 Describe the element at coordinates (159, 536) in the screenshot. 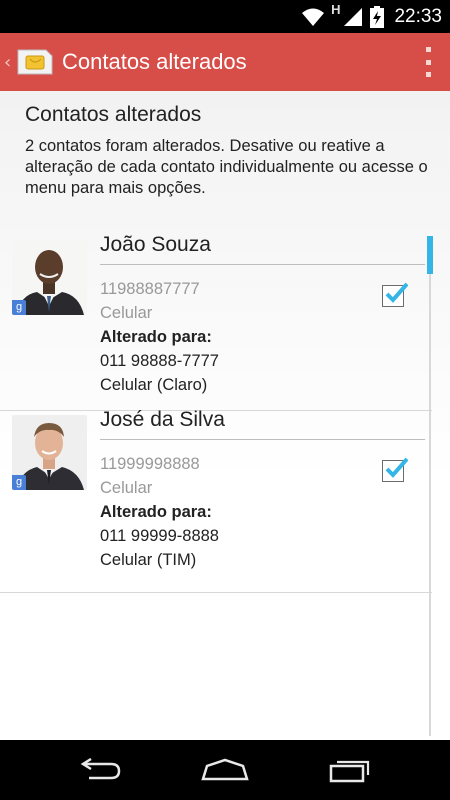

I see `new-number: 011 99999-8888` at that location.